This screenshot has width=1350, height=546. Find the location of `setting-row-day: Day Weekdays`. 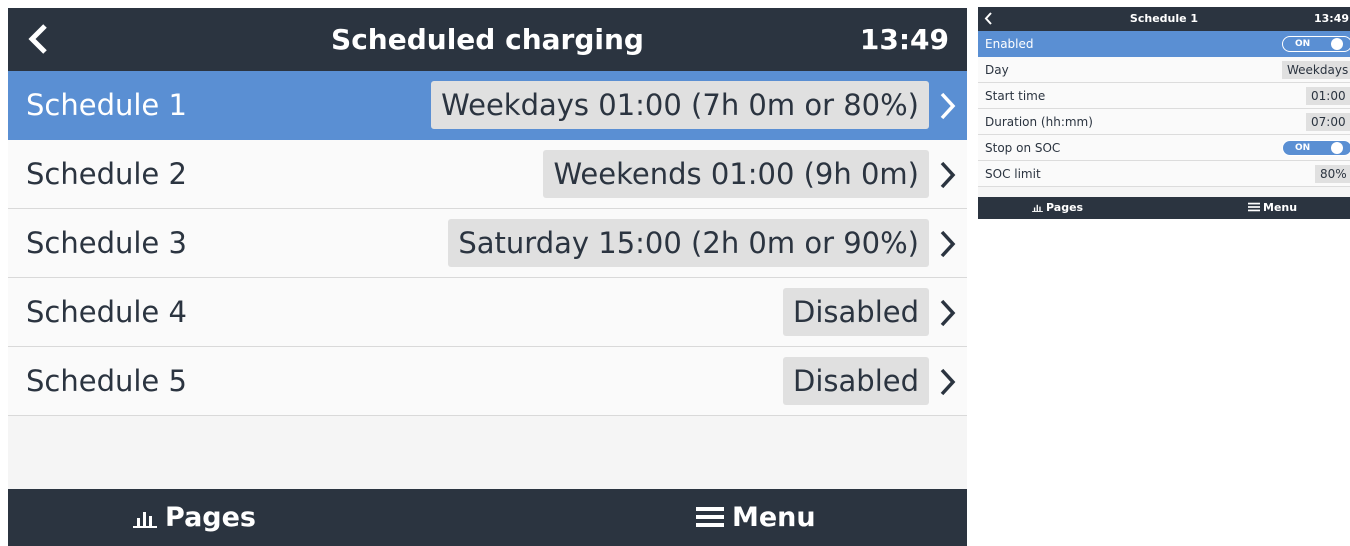

setting-row-day: Day Weekdays is located at coordinates (1164, 70).